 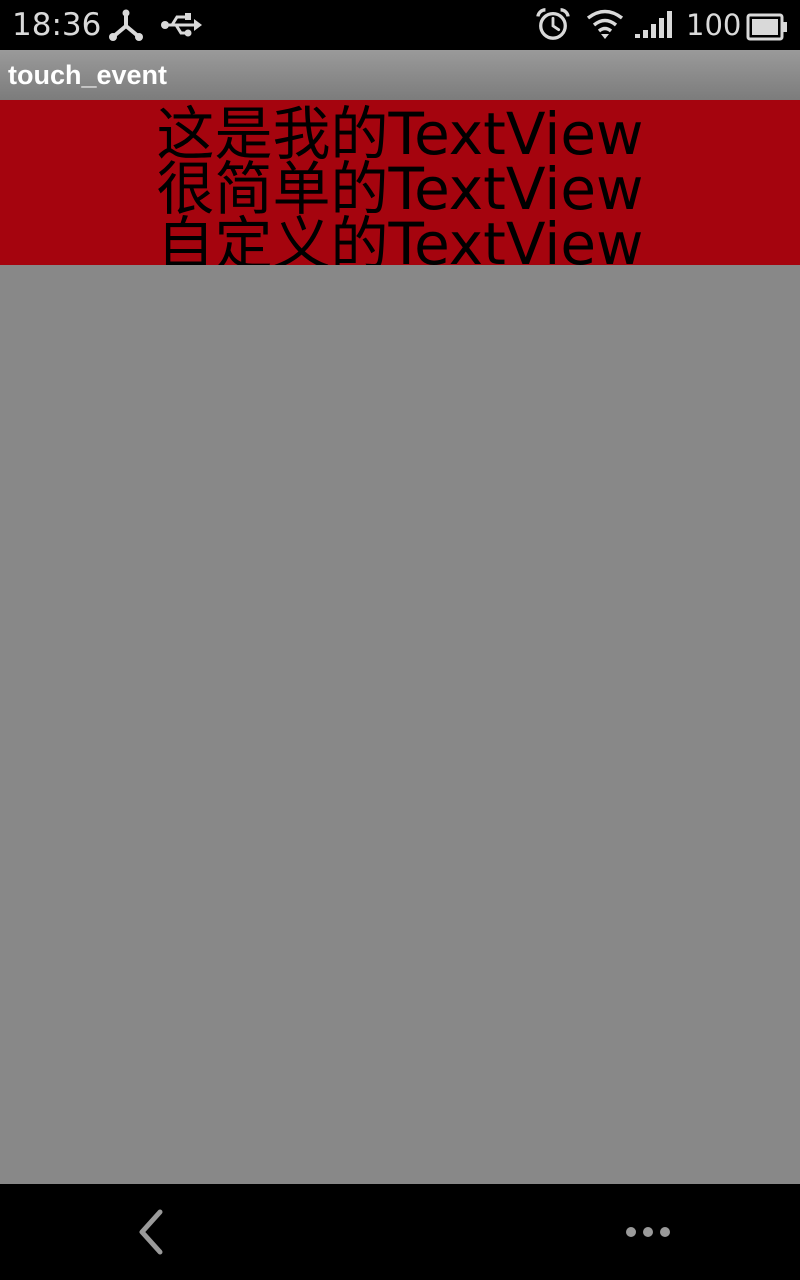 I want to click on alarm-icon, so click(x=553, y=24).